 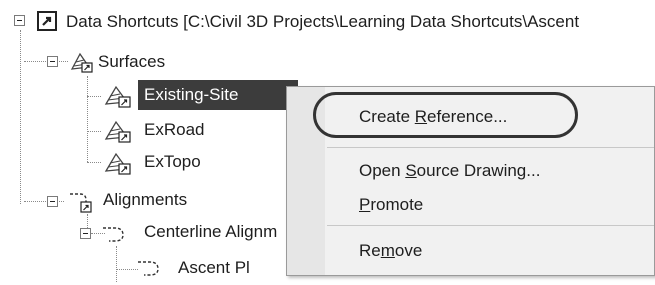 What do you see at coordinates (174, 130) in the screenshot?
I see `tree-item-exroad: ExRoad` at bounding box center [174, 130].